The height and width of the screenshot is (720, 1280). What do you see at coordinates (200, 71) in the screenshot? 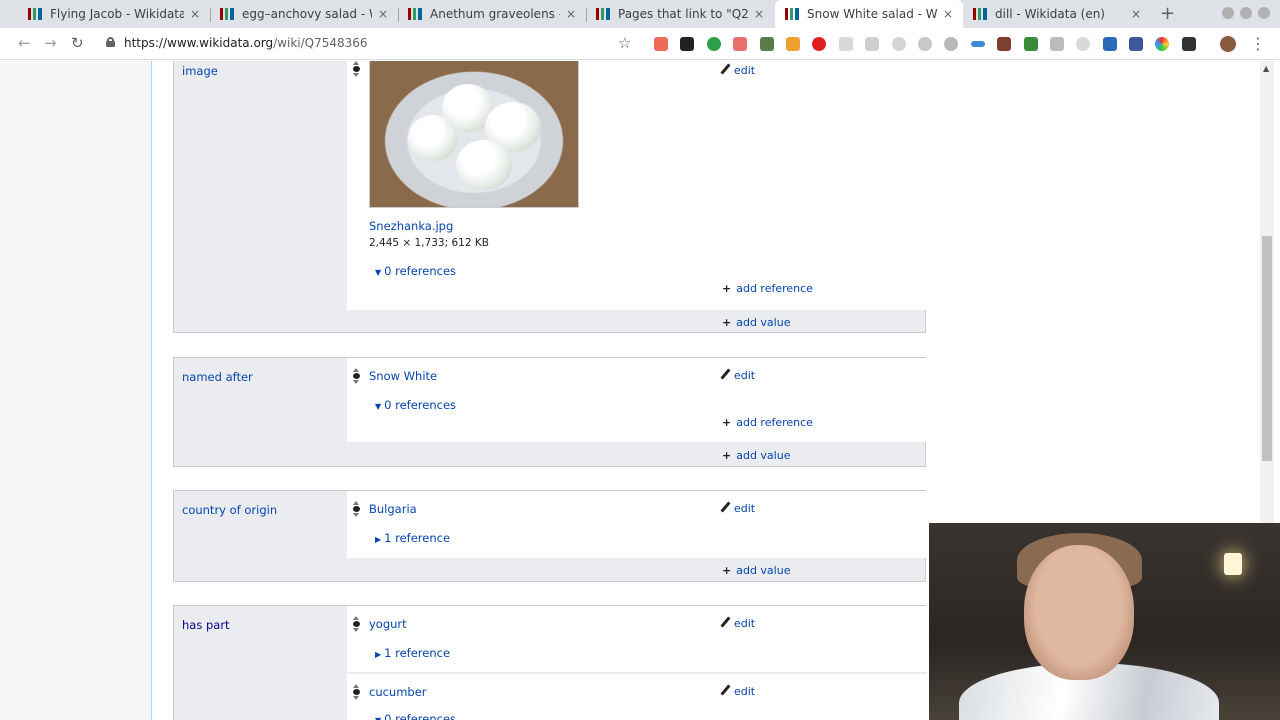
I see `property-label-image: image` at bounding box center [200, 71].